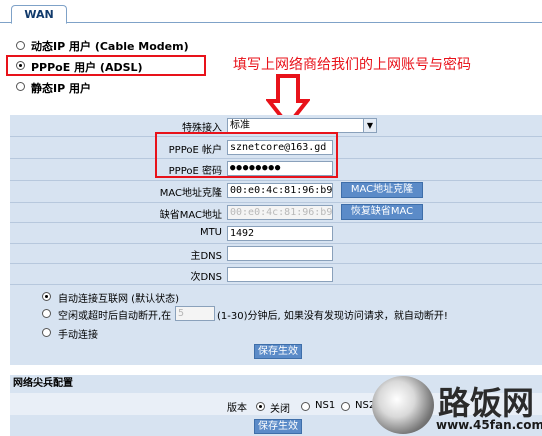 The image size is (542, 436). What do you see at coordinates (190, 215) in the screenshot?
I see `label-default-mac: 缺省MAC地址` at bounding box center [190, 215].